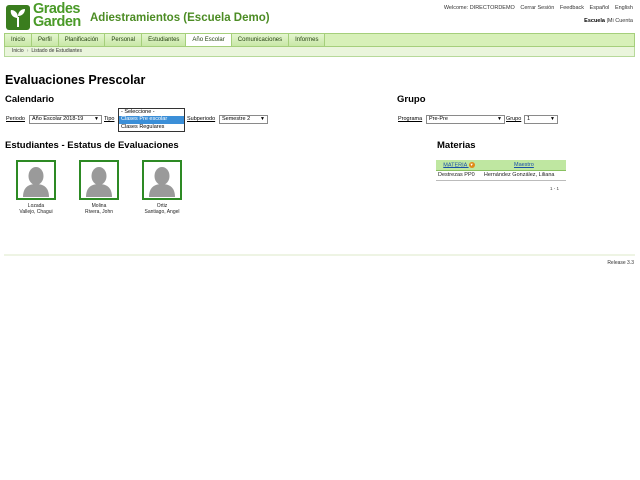  What do you see at coordinates (56, 51) in the screenshot?
I see `breadcrumb-current: Listado de Estudiantes` at bounding box center [56, 51].